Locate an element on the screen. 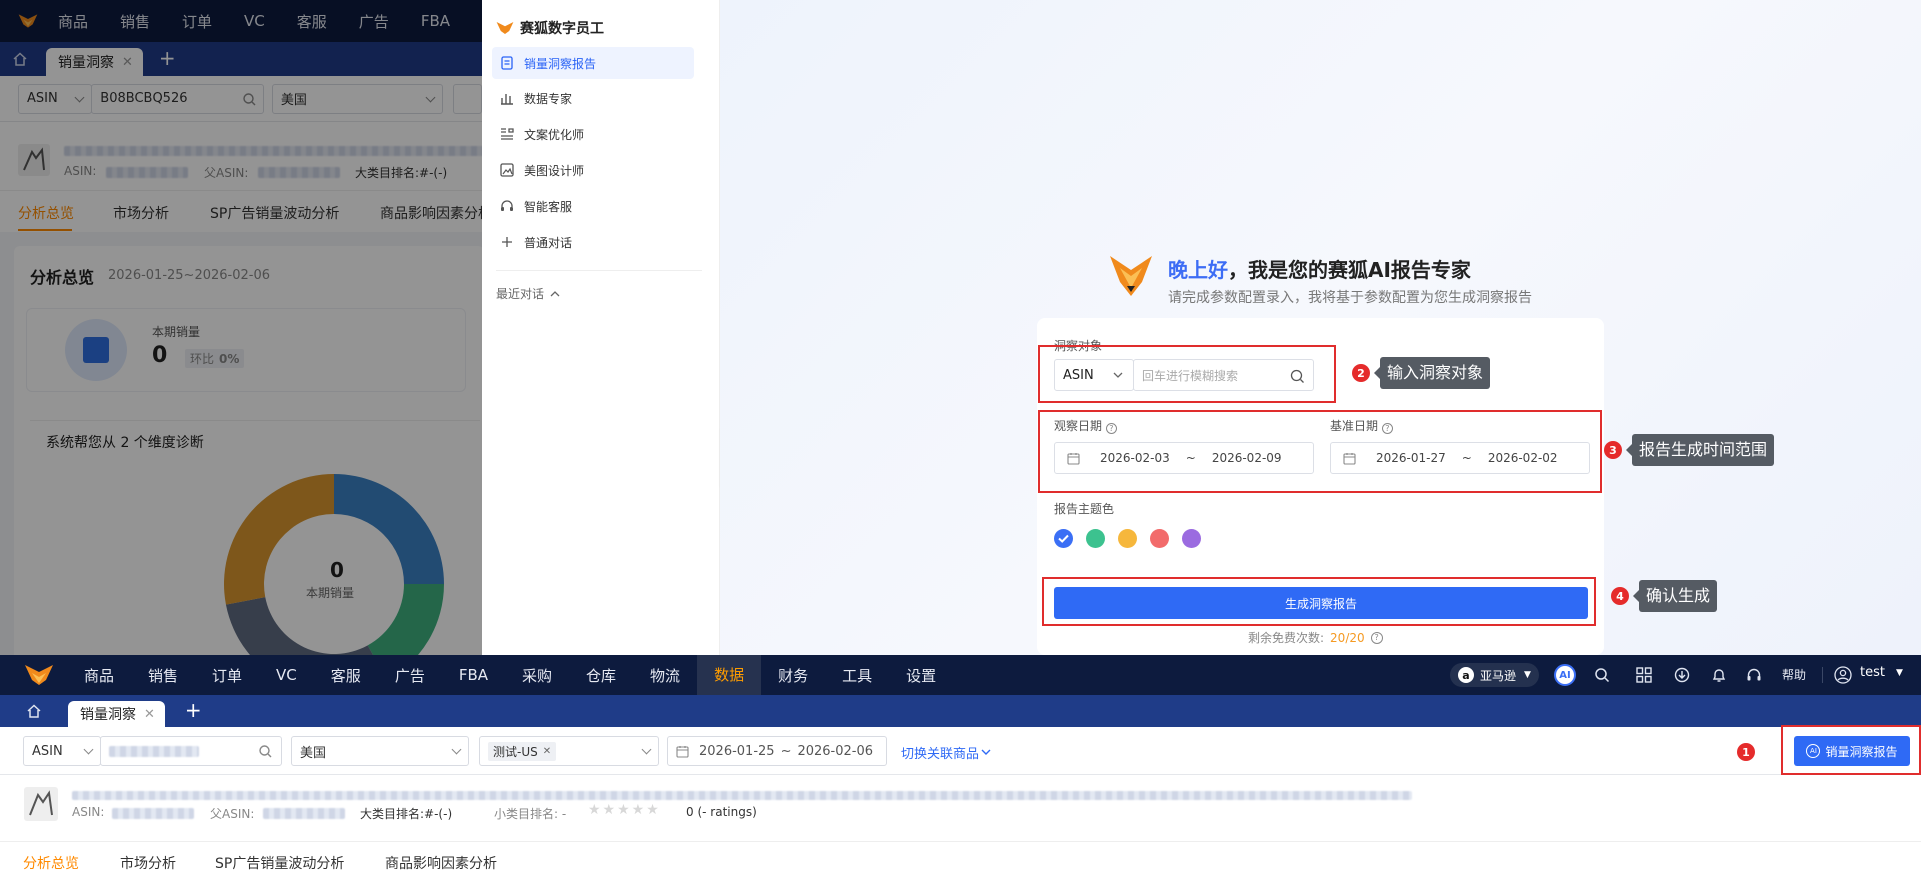 This screenshot has height=883, width=1921. asin-label: ASIN: is located at coordinates (80, 171).